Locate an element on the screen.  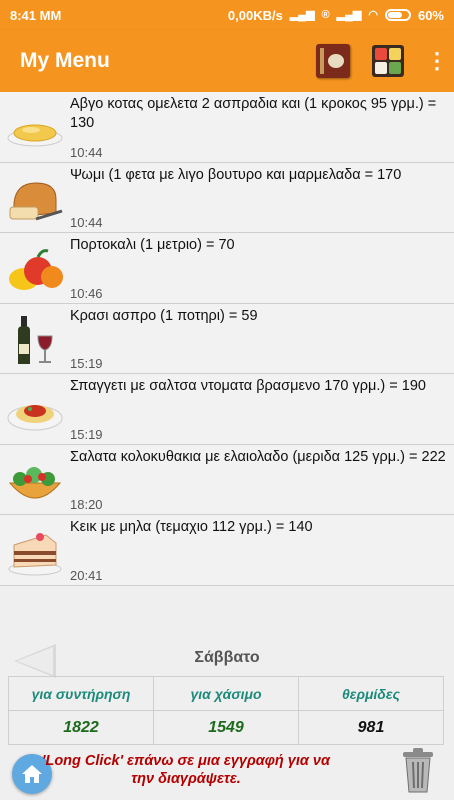
status-time: 8:41 MM is located at coordinates (36, 15).